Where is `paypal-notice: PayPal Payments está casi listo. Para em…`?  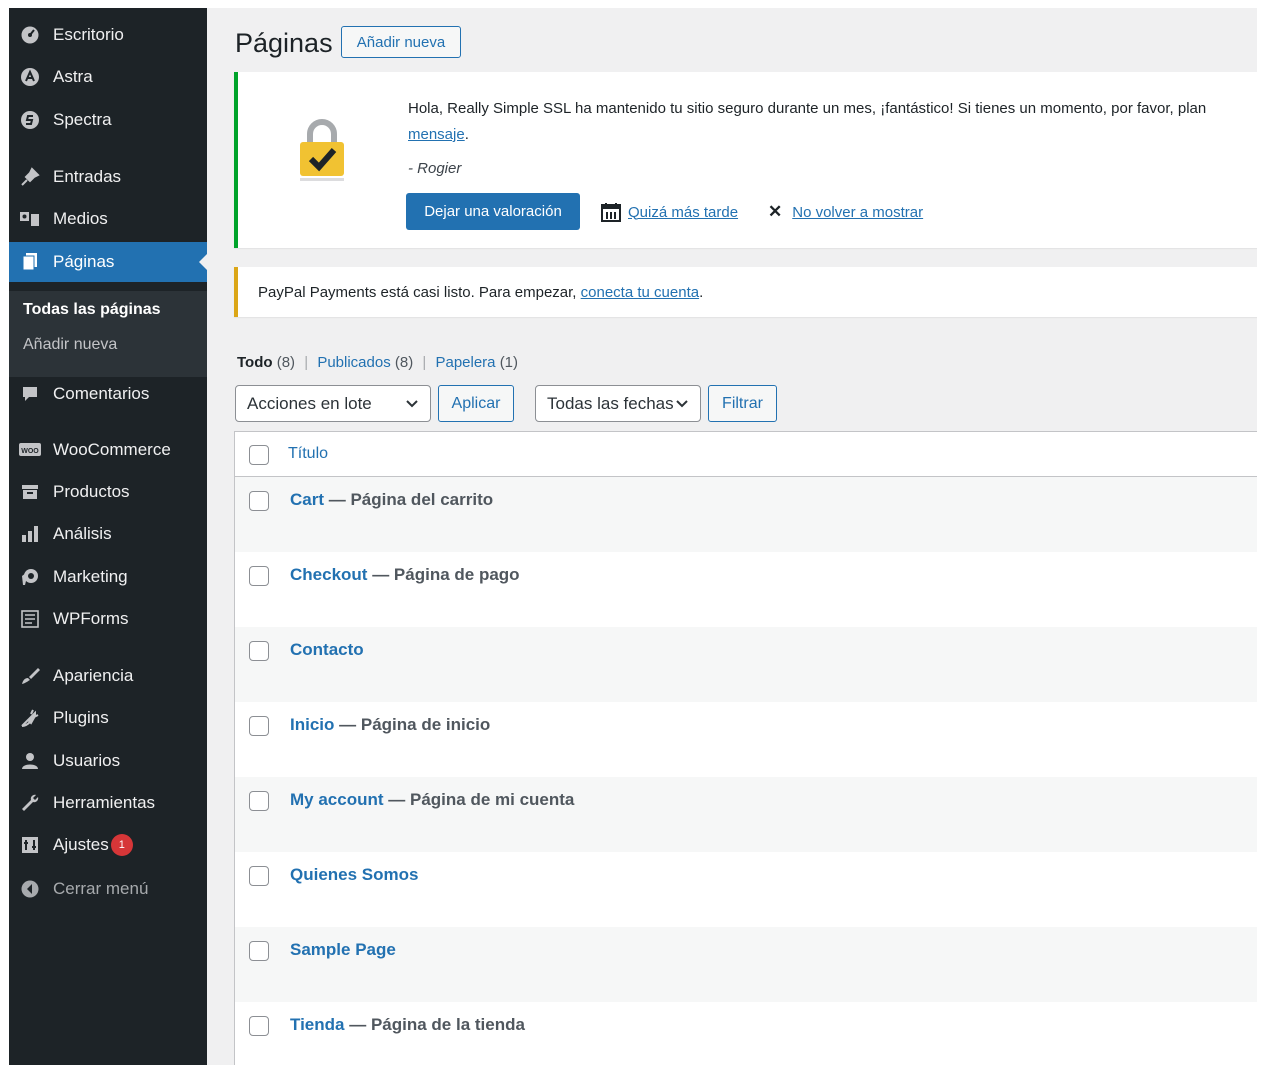
paypal-notice: PayPal Payments está casi listo. Para em… is located at coordinates (745, 292).